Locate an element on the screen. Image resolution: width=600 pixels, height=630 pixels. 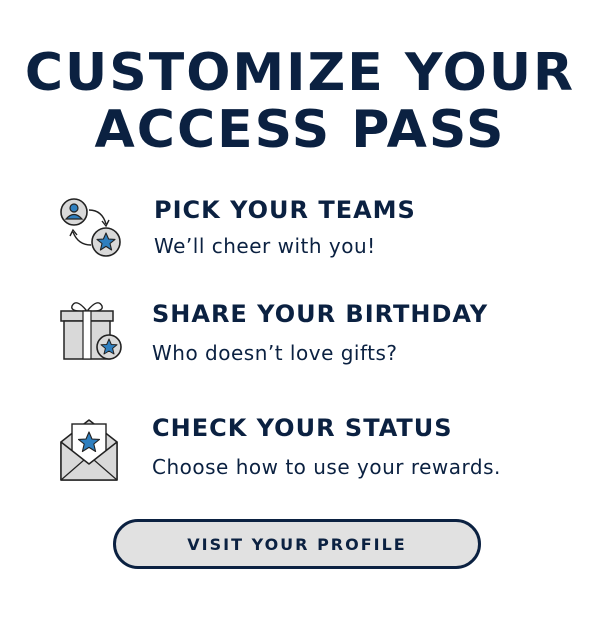
headline-line-2: ACCESS PASS is located at coordinates (300, 130).